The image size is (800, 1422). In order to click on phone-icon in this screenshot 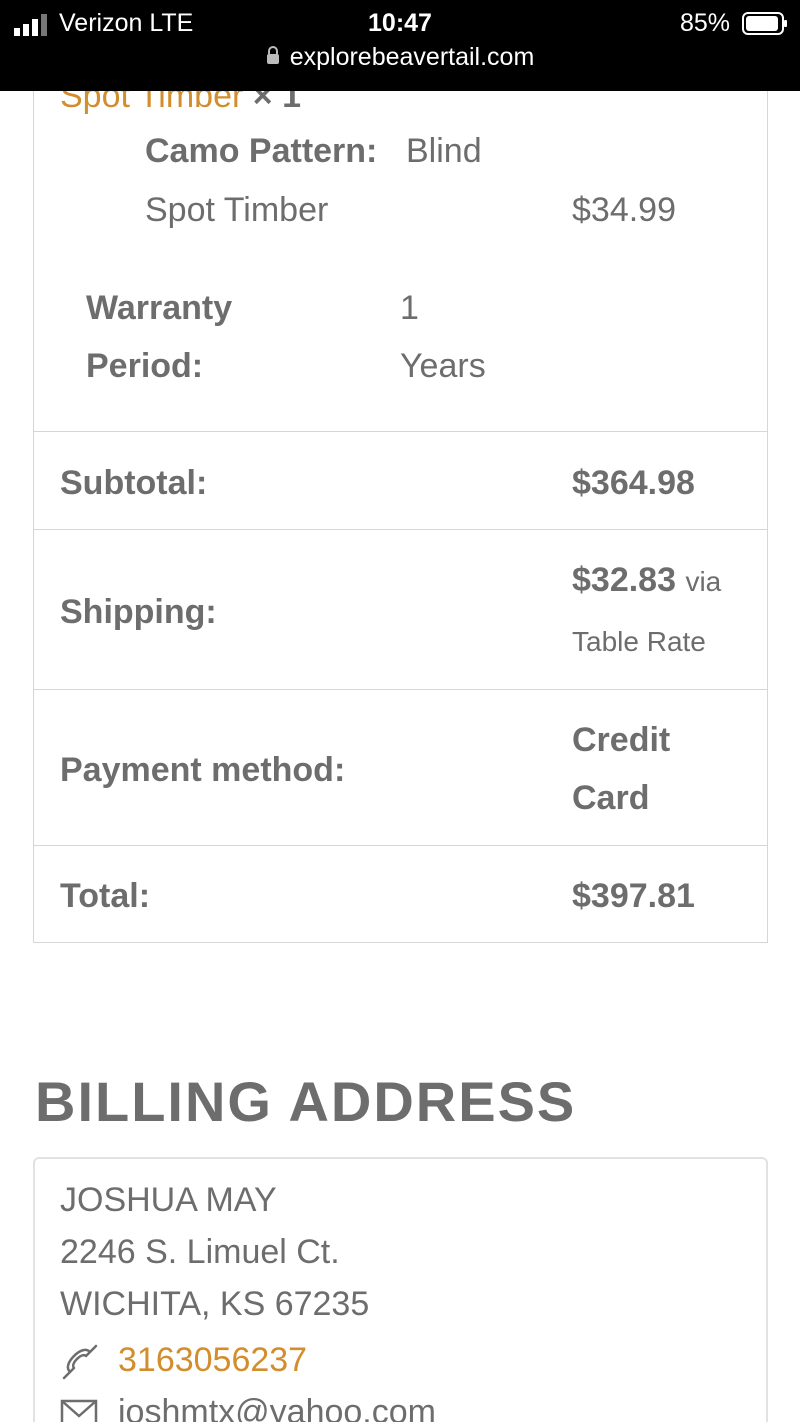, I will do `click(80, 1362)`.